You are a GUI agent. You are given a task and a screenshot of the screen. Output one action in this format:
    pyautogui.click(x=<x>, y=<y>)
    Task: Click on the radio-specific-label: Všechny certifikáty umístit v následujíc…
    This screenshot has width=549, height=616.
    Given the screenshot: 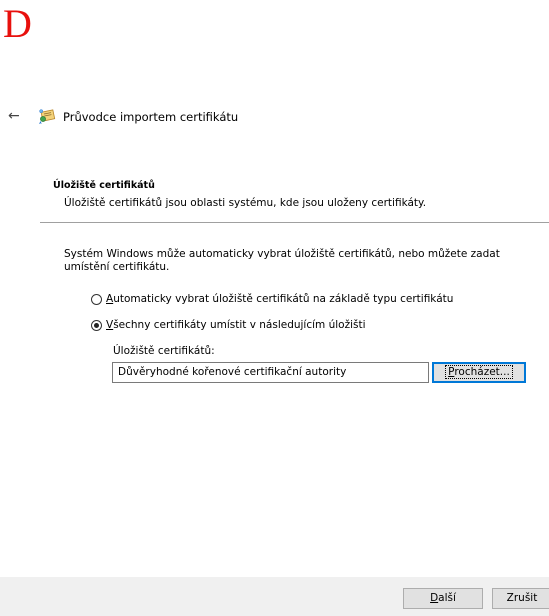 What is the action you would take?
    pyautogui.click(x=236, y=325)
    